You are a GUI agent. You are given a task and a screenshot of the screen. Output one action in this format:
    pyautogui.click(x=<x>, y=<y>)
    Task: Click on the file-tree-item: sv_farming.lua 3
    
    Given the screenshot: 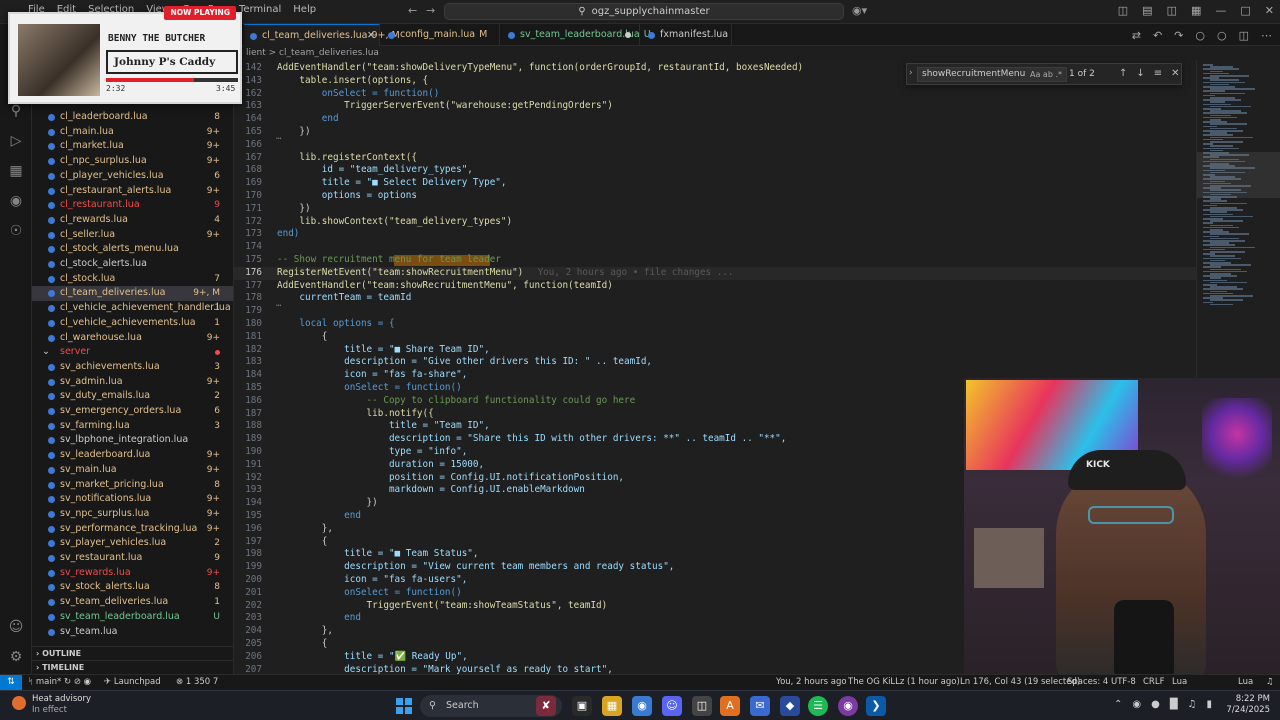 What is the action you would take?
    pyautogui.click(x=132, y=426)
    